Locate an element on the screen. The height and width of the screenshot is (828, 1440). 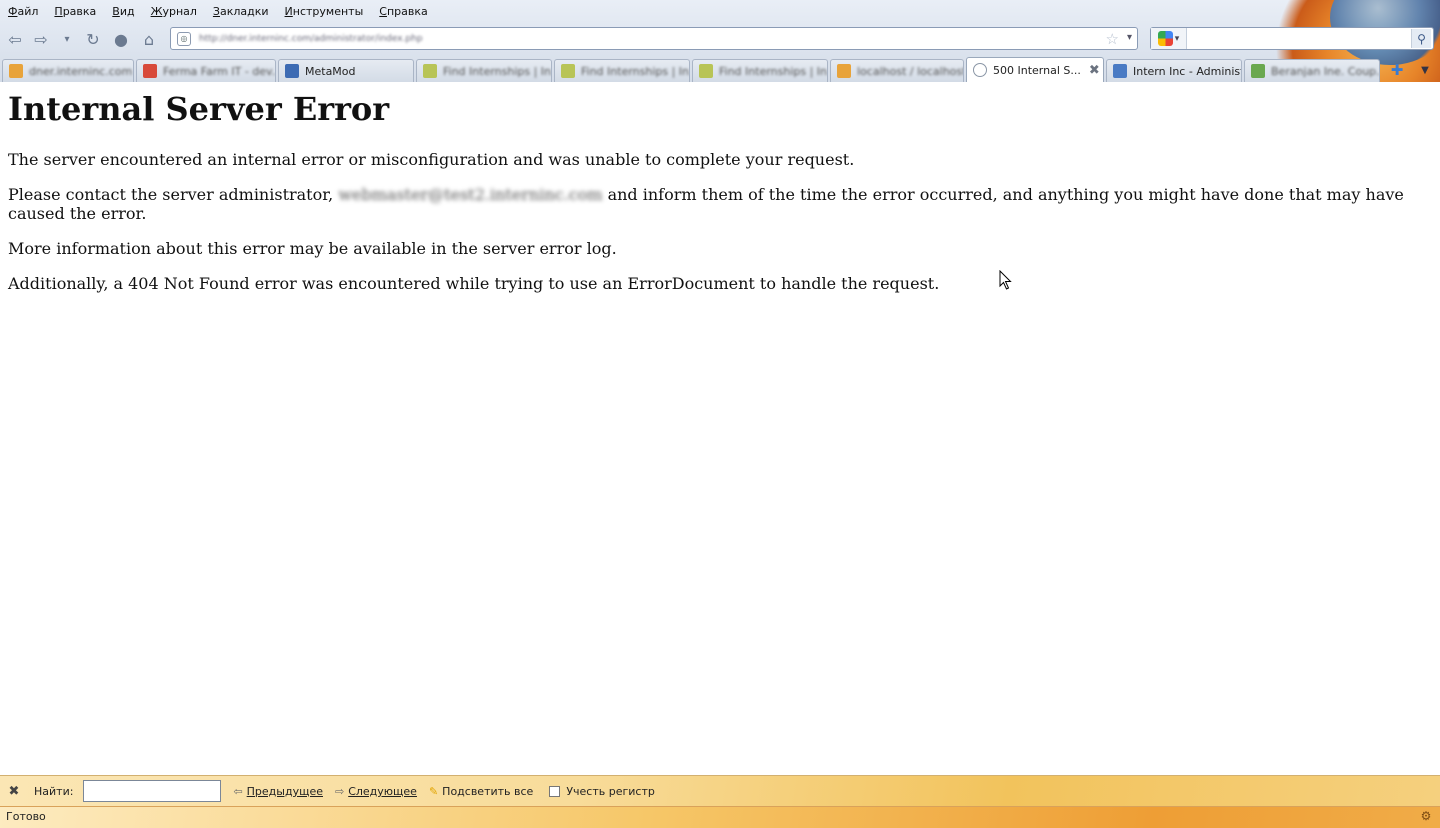
home-icon: ⌂ is located at coordinates (149, 39).